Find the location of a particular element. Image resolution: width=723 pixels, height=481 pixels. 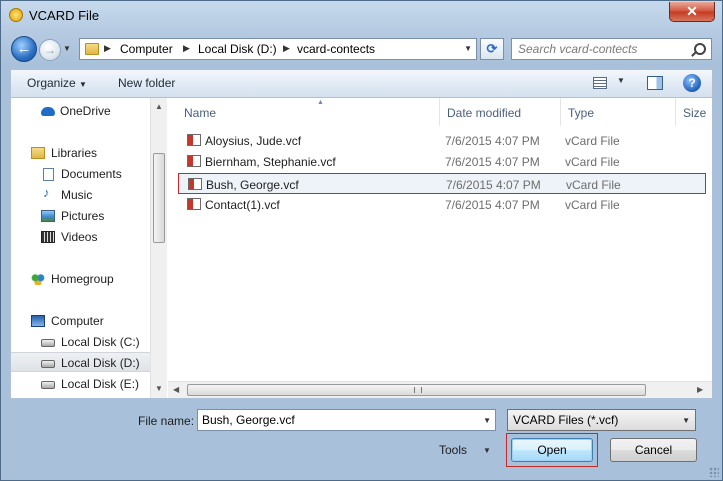

nav-item-computer: Computer is located at coordinates (81, 321).